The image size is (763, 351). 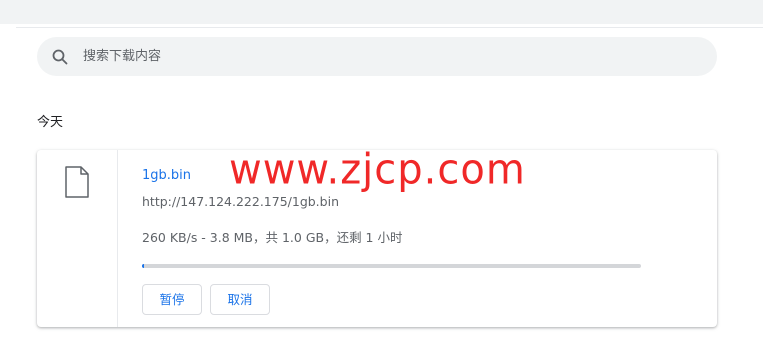 What do you see at coordinates (77, 182) in the screenshot?
I see `file-icon` at bounding box center [77, 182].